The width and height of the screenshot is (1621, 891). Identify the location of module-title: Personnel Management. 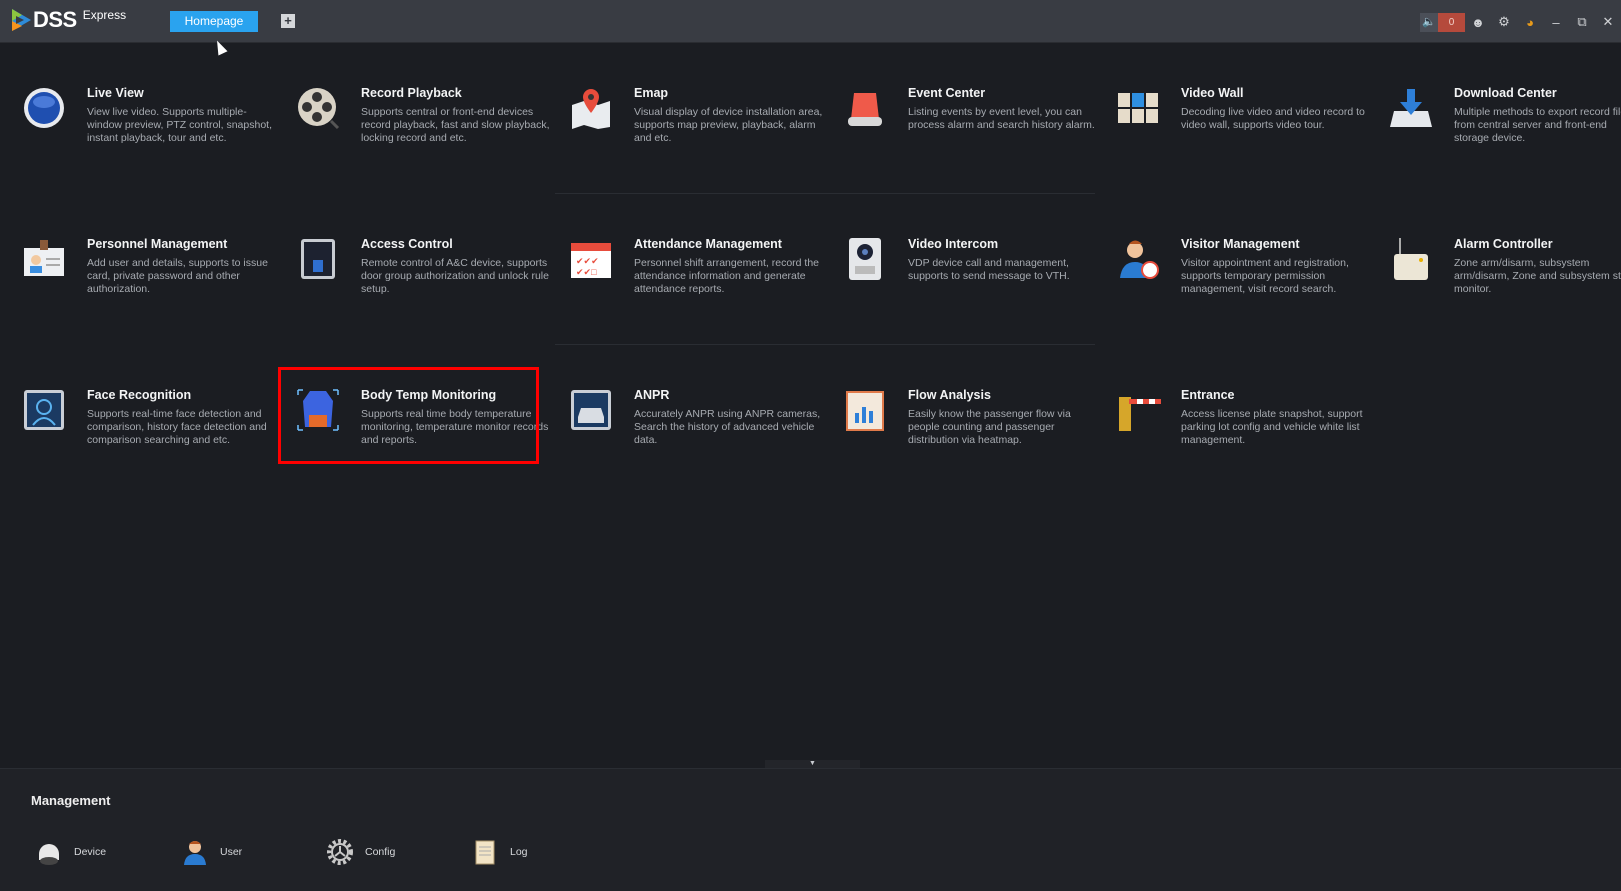
(157, 244).